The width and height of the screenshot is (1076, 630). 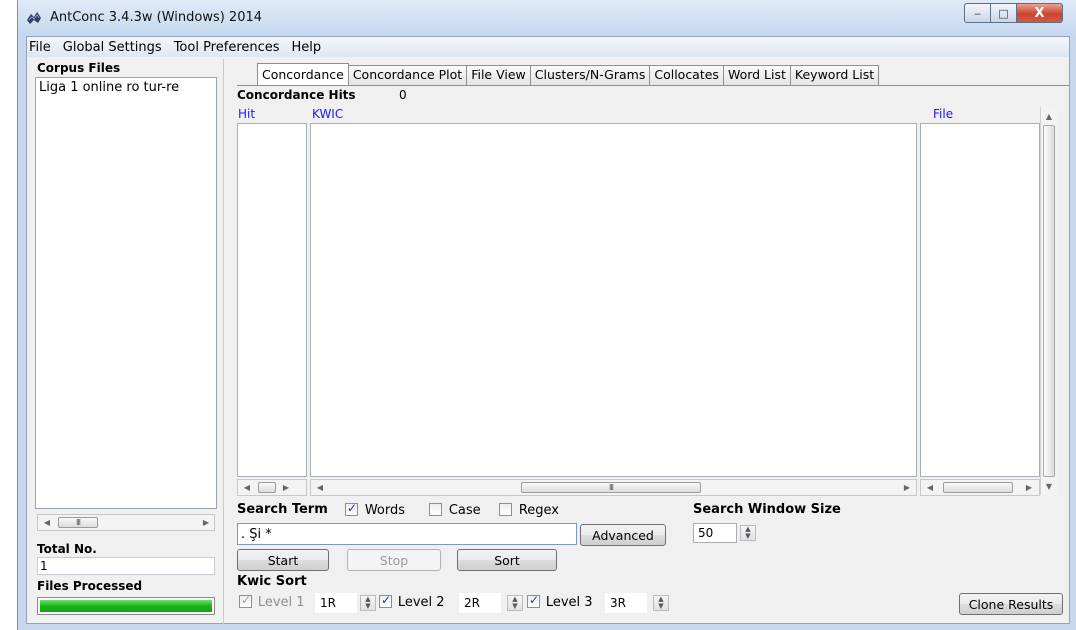 What do you see at coordinates (126, 566) in the screenshot?
I see `total-no-field: 1` at bounding box center [126, 566].